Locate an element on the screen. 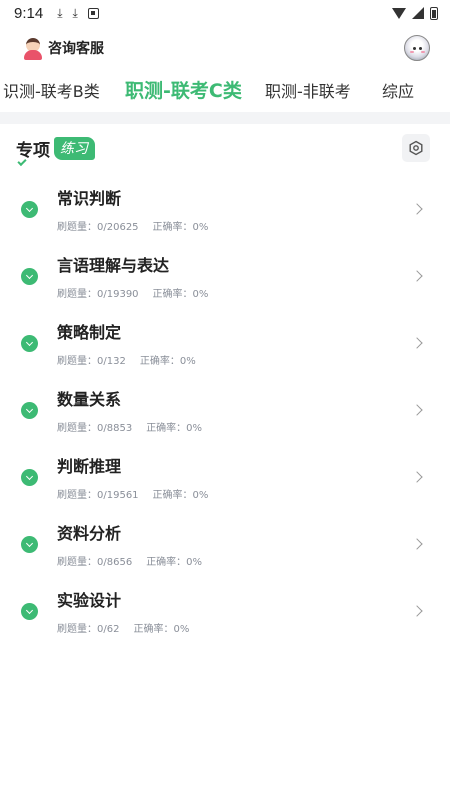 This screenshot has width=450, height=800. list-item: 策略制定 刷题量：0/132 正确率：0% is located at coordinates (225, 343).